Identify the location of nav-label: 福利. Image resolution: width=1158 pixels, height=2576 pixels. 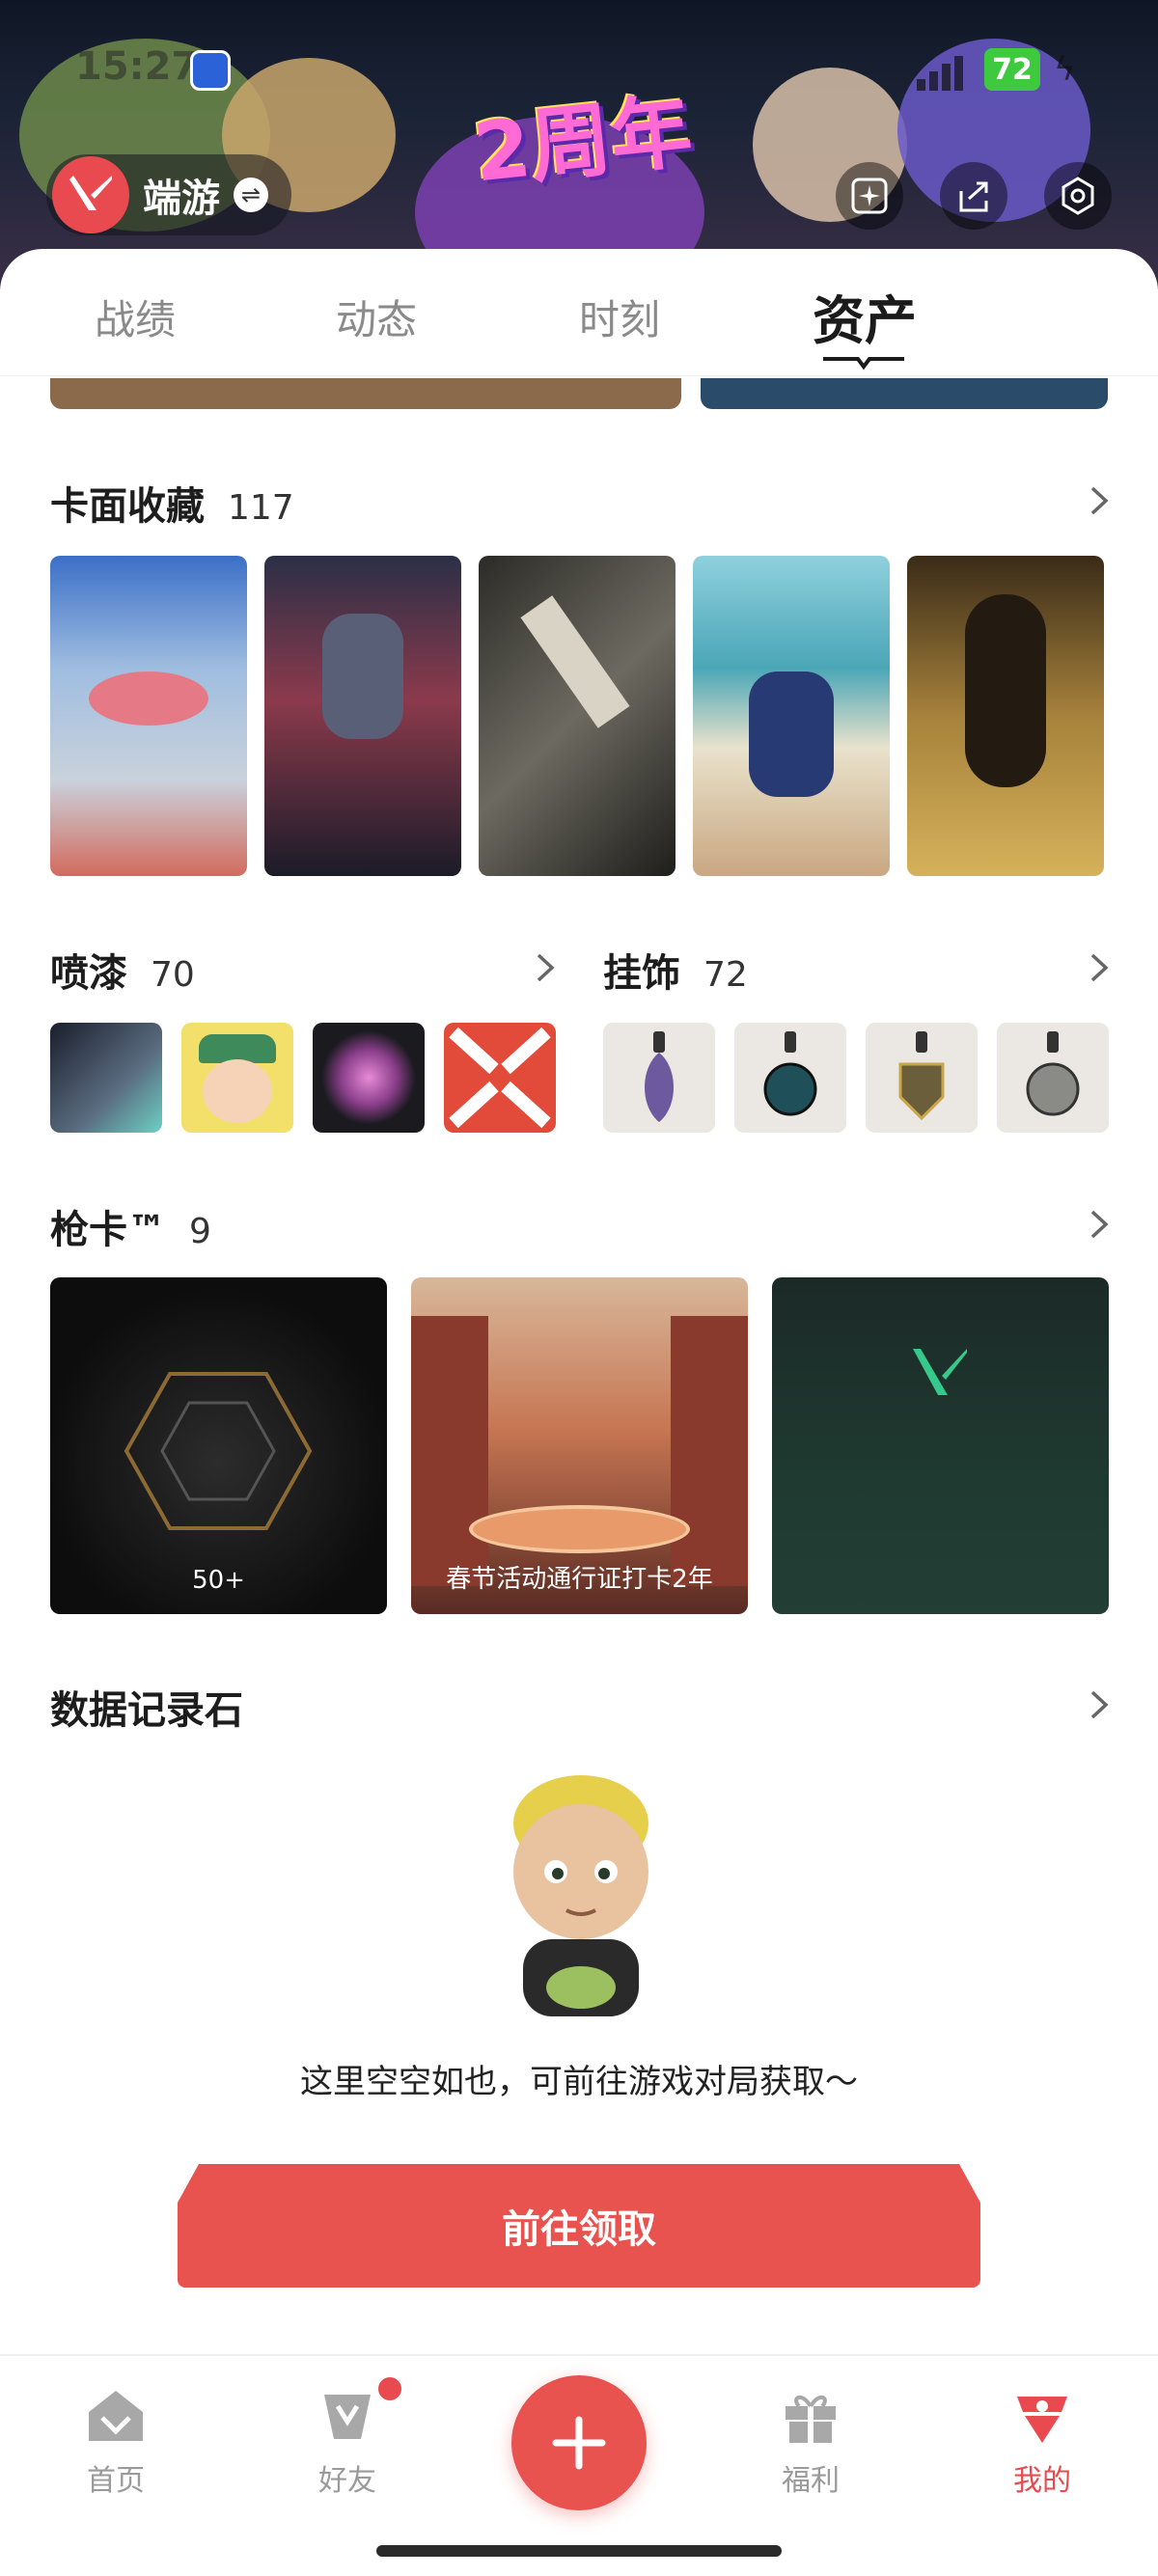
(811, 2481).